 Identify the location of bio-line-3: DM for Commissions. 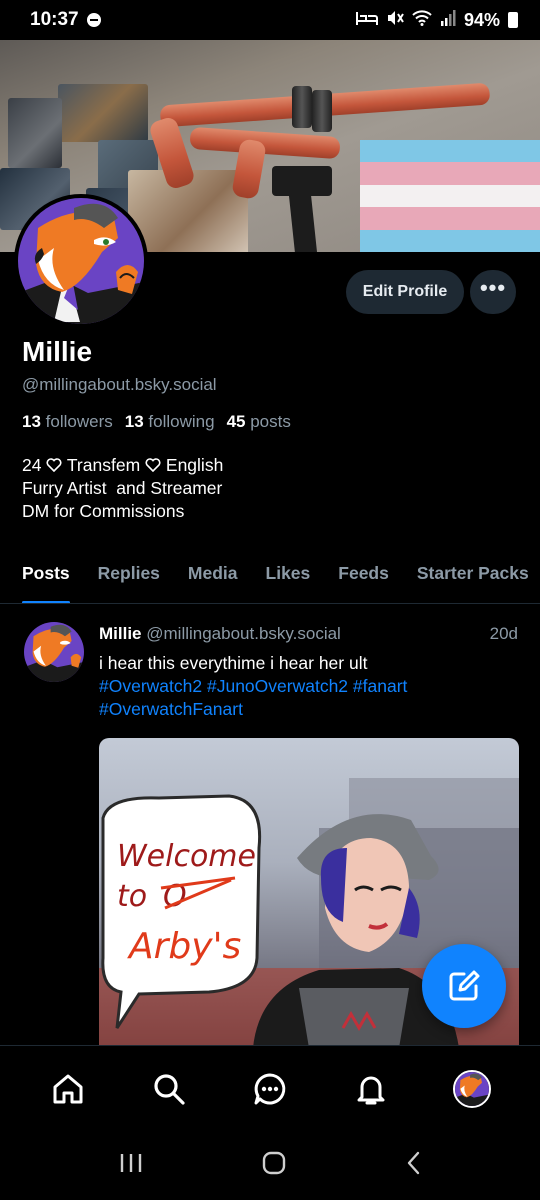
(103, 511).